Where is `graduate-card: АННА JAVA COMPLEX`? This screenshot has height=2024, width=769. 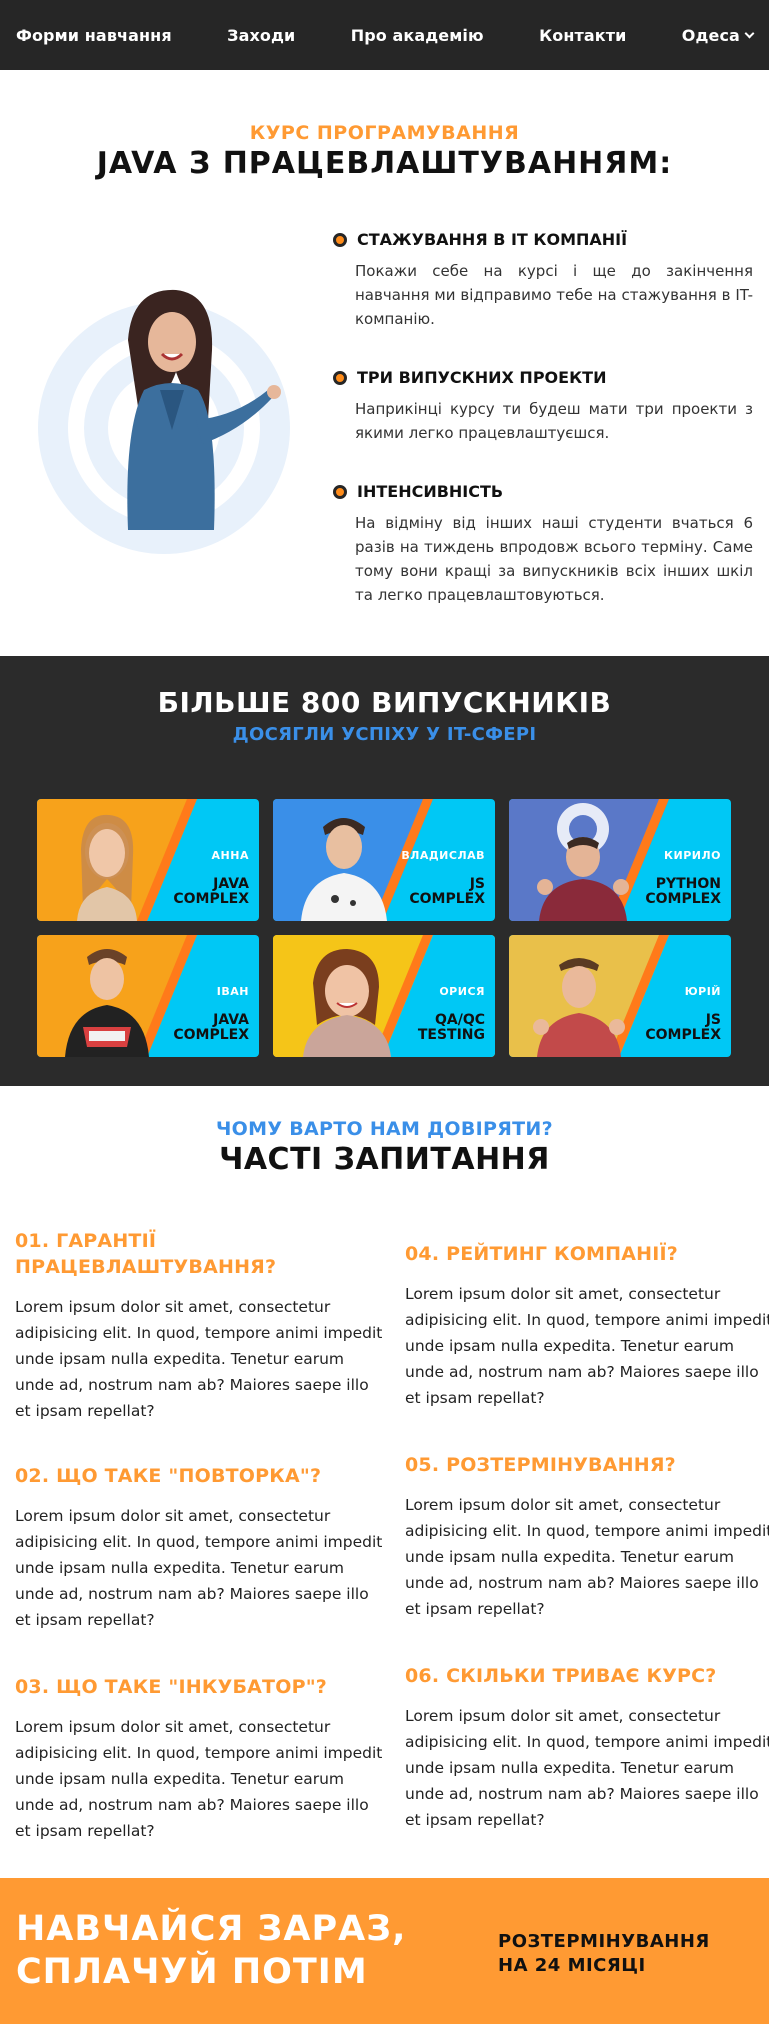
graduate-card: АННА JAVA COMPLEX is located at coordinates (148, 860).